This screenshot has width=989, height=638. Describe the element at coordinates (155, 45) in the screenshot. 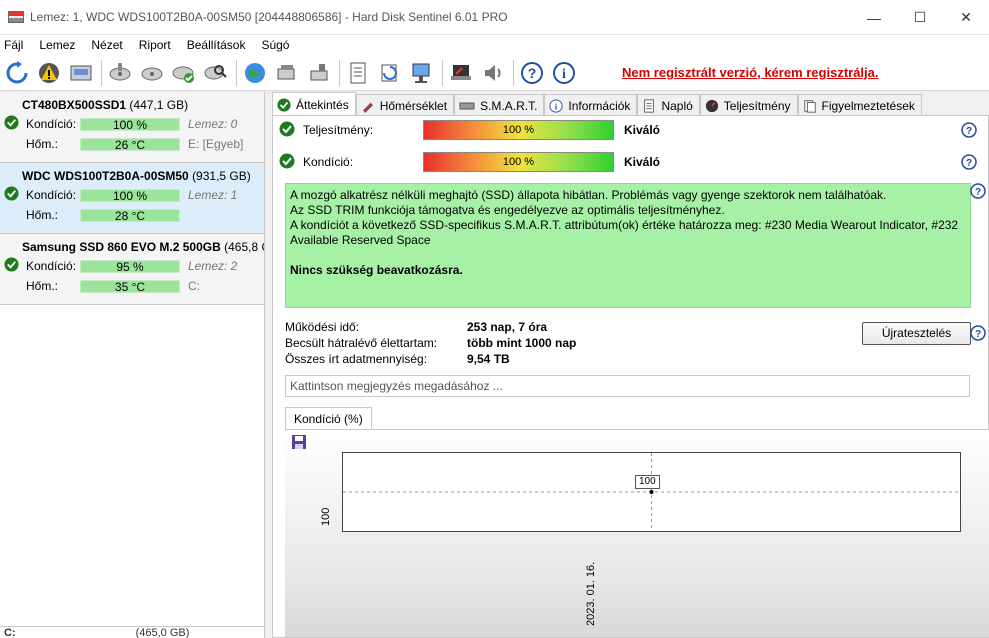

I see `menu-report: Riport` at that location.